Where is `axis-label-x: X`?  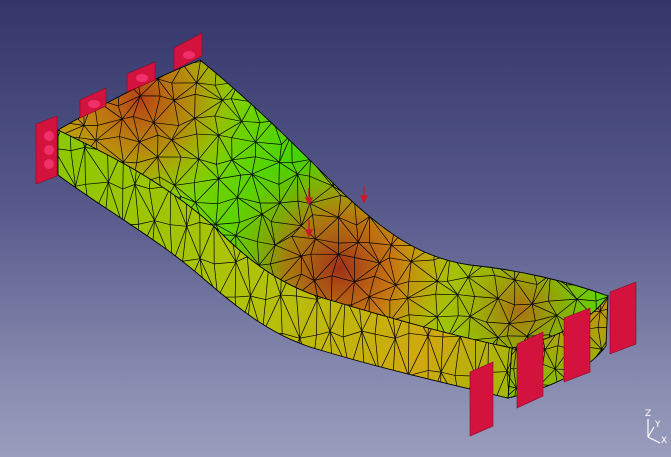
axis-label-x: X is located at coordinates (664, 441).